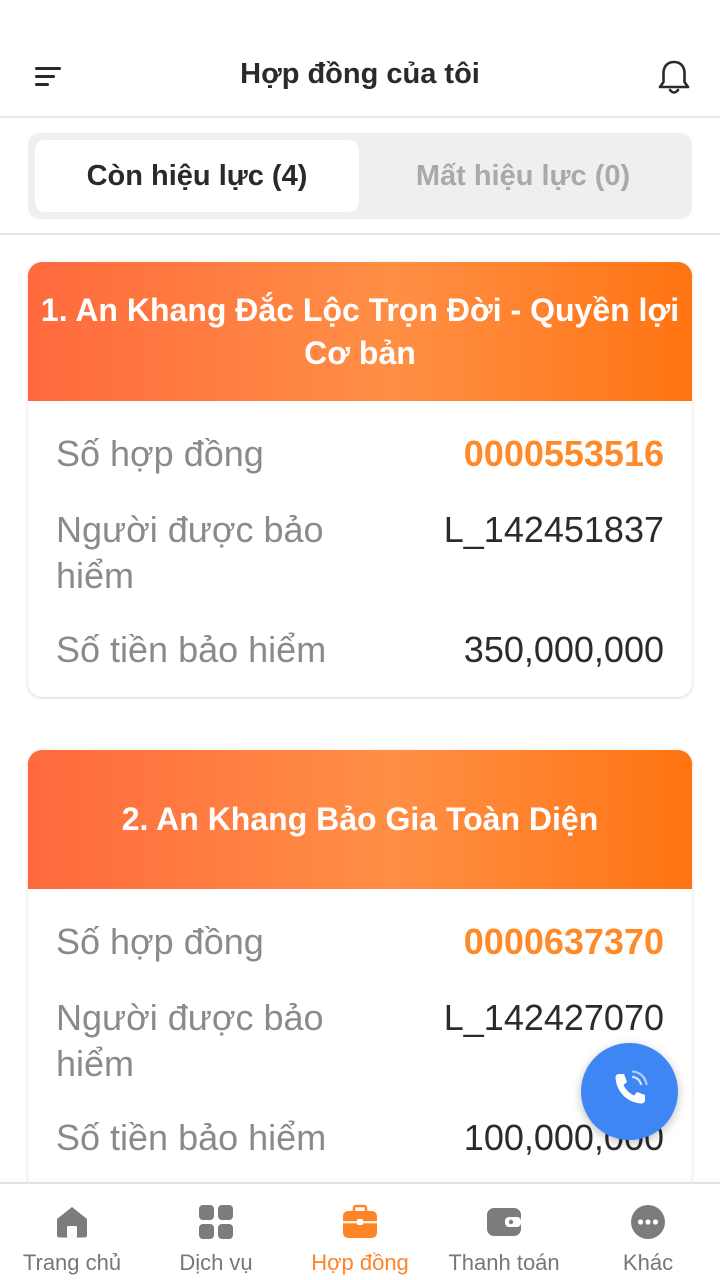  I want to click on divider, so click(360, 234).